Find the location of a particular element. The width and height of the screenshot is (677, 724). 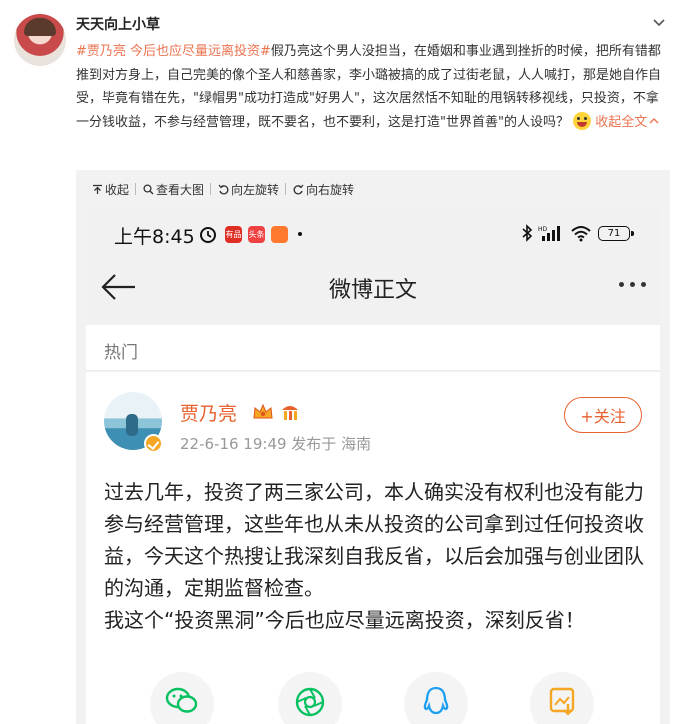

moments-icon is located at coordinates (310, 698).